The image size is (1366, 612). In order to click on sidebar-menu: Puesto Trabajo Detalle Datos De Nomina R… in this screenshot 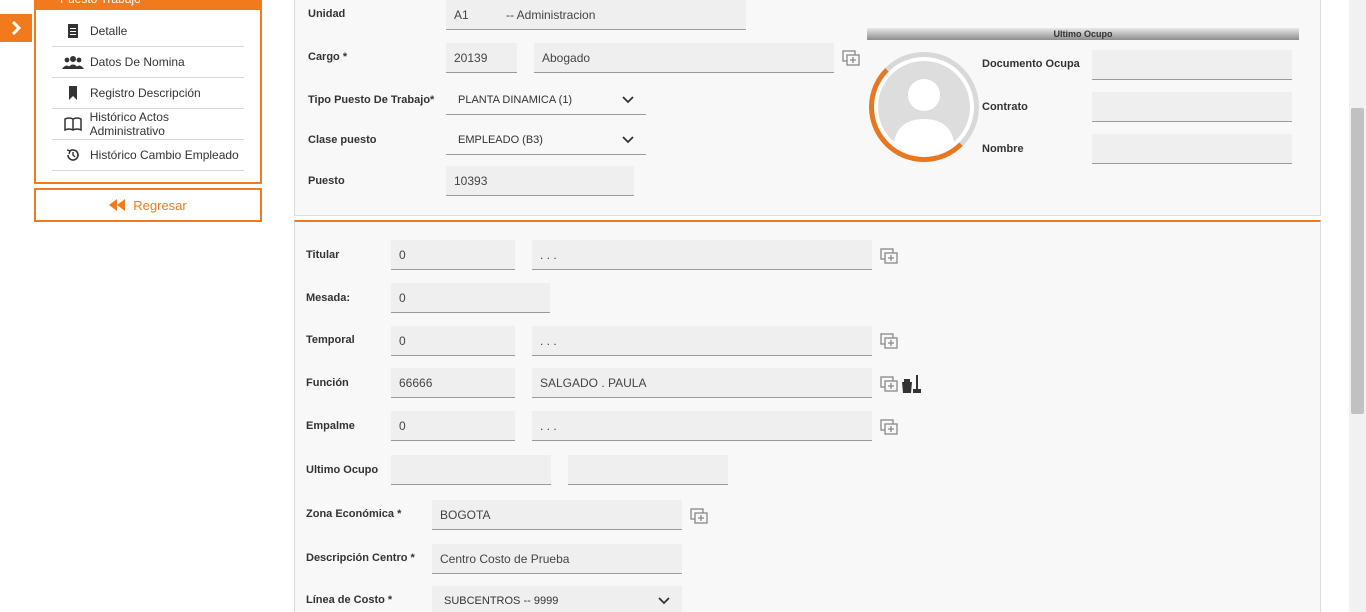, I will do `click(148, 92)`.